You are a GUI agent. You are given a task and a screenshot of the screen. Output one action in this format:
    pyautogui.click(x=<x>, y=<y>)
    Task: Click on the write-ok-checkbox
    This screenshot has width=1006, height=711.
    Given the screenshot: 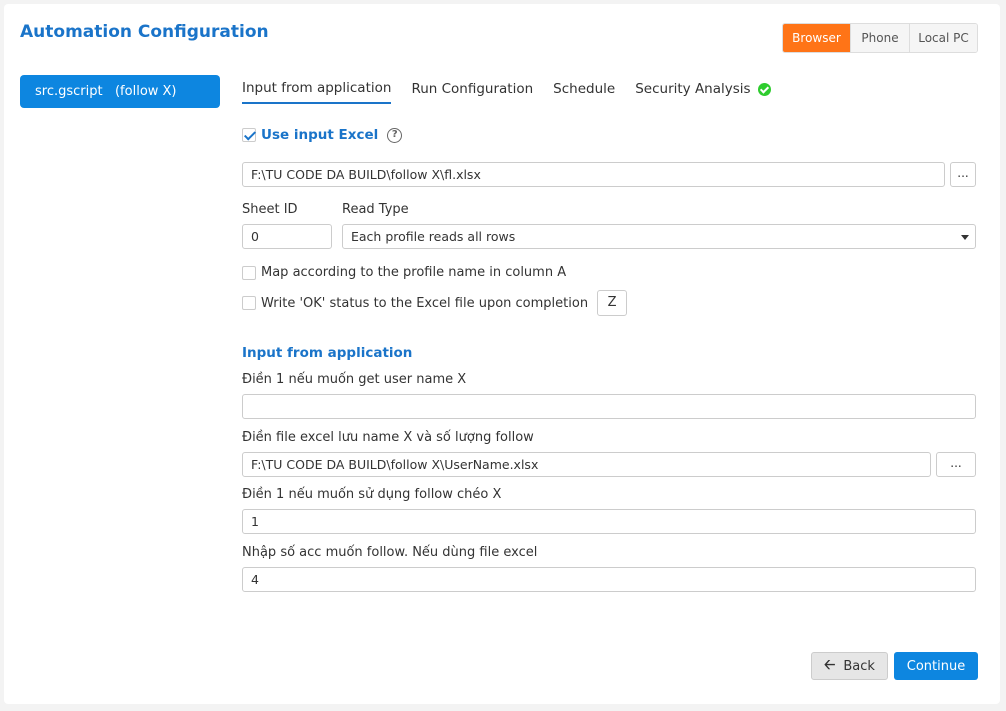 What is the action you would take?
    pyautogui.click(x=249, y=303)
    